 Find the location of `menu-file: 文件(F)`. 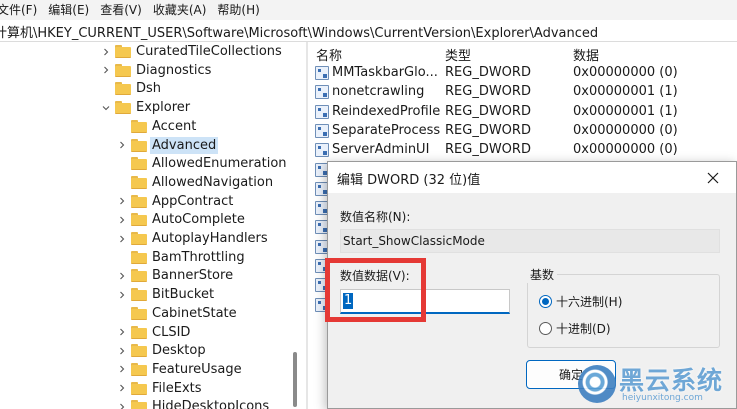

menu-file: 文件(F) is located at coordinates (21, 10).